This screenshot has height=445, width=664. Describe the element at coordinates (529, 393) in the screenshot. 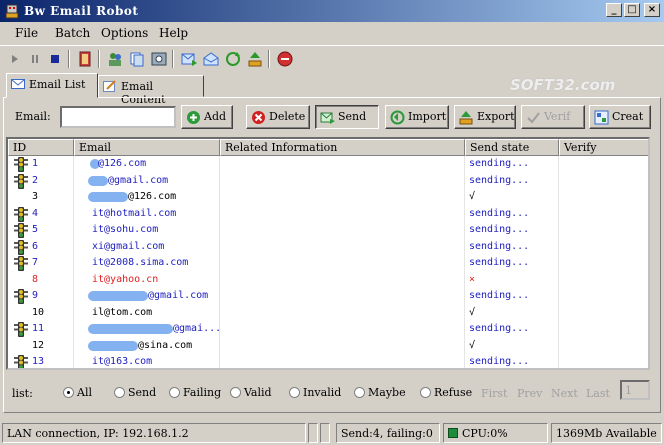

I see `pager-prev: Prev` at that location.